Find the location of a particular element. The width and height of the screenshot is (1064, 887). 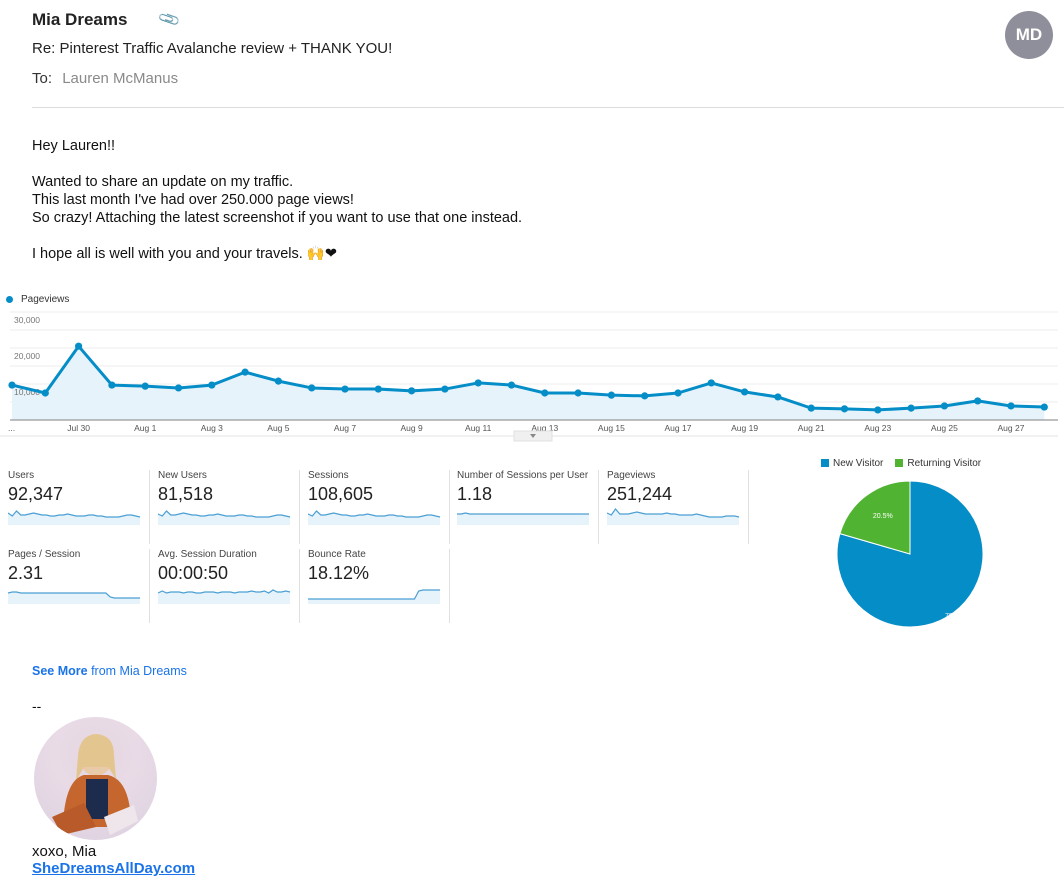

signature-photo is located at coordinates (95, 778).